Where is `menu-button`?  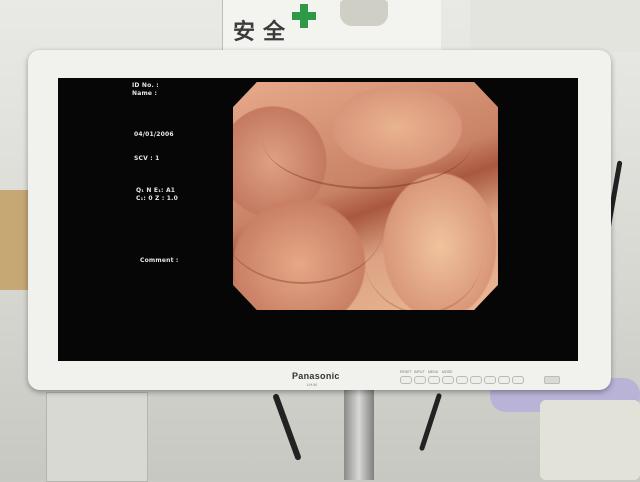
menu-button is located at coordinates (434, 380).